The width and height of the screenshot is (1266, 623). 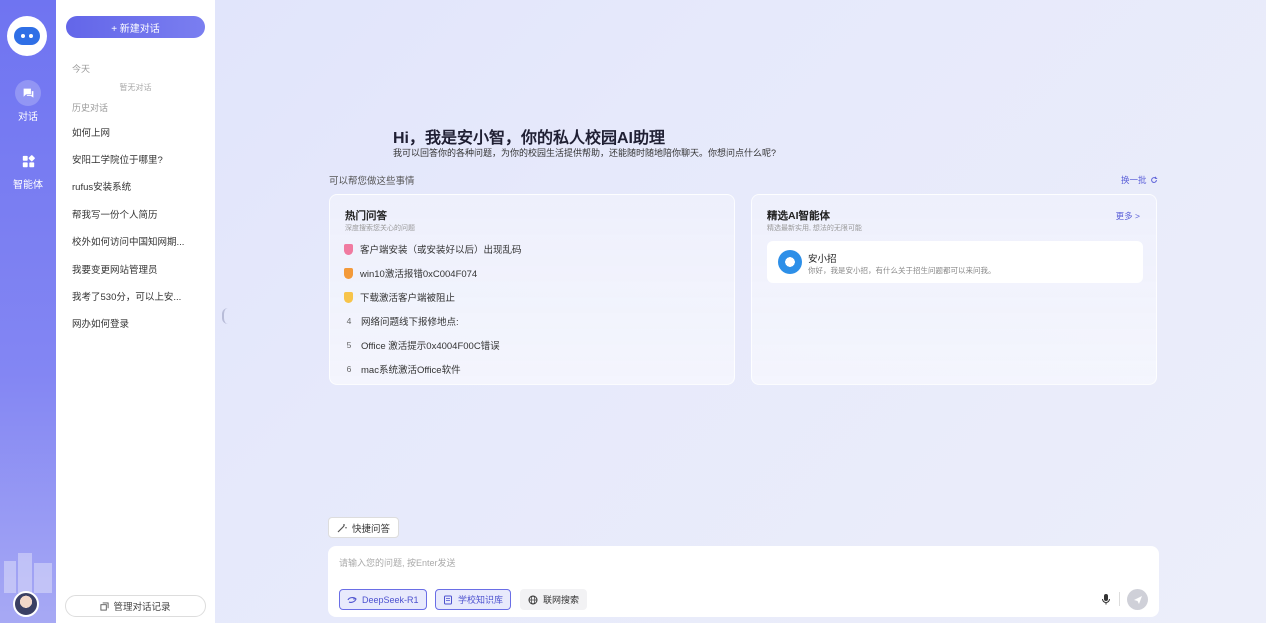 What do you see at coordinates (719, 563) in the screenshot?
I see `message-input` at bounding box center [719, 563].